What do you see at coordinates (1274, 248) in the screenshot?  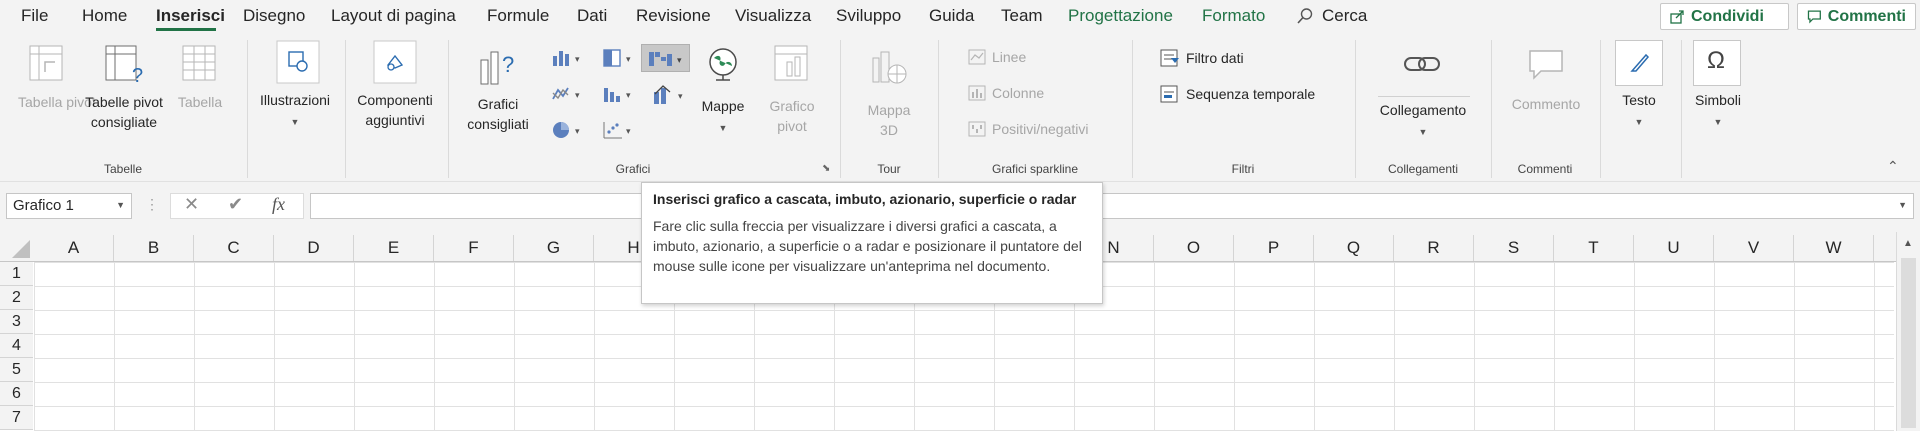 I see `column-header: P` at bounding box center [1274, 248].